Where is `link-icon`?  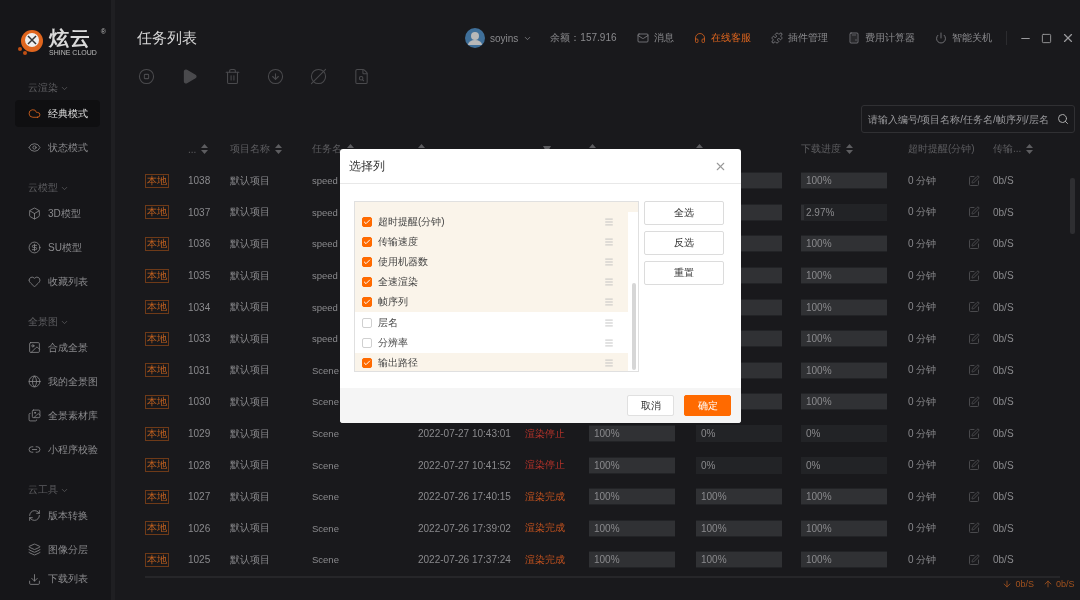 link-icon is located at coordinates (34, 449).